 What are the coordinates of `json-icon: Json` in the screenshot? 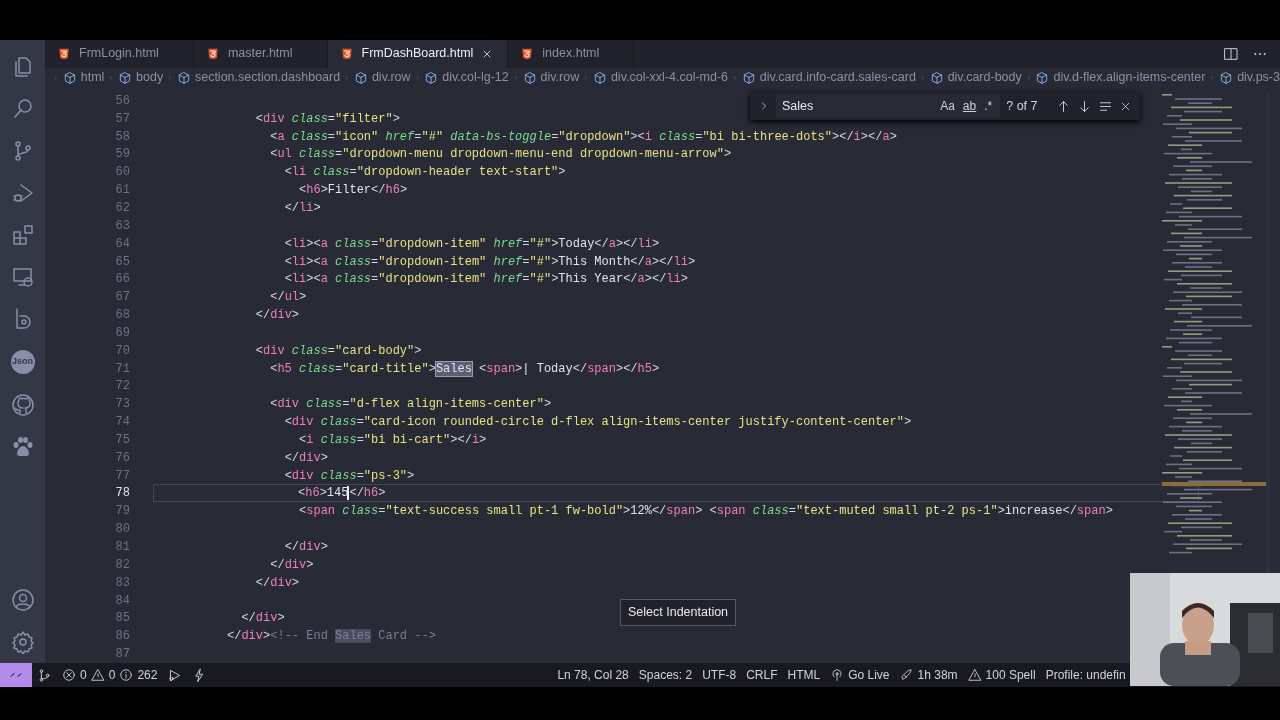 It's located at (22, 362).